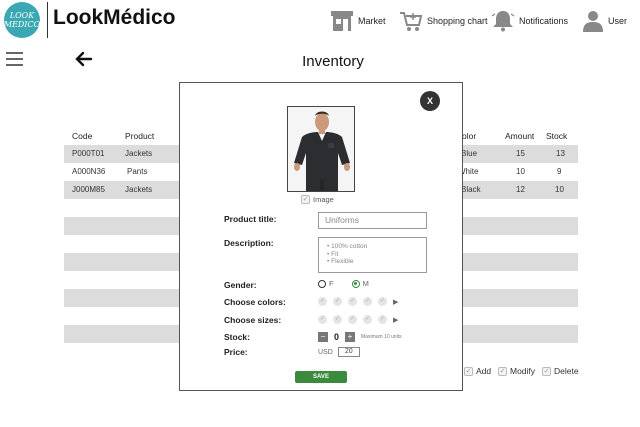 The image size is (640, 427). Describe the element at coordinates (249, 243) in the screenshot. I see `description-label: Description:` at that location.